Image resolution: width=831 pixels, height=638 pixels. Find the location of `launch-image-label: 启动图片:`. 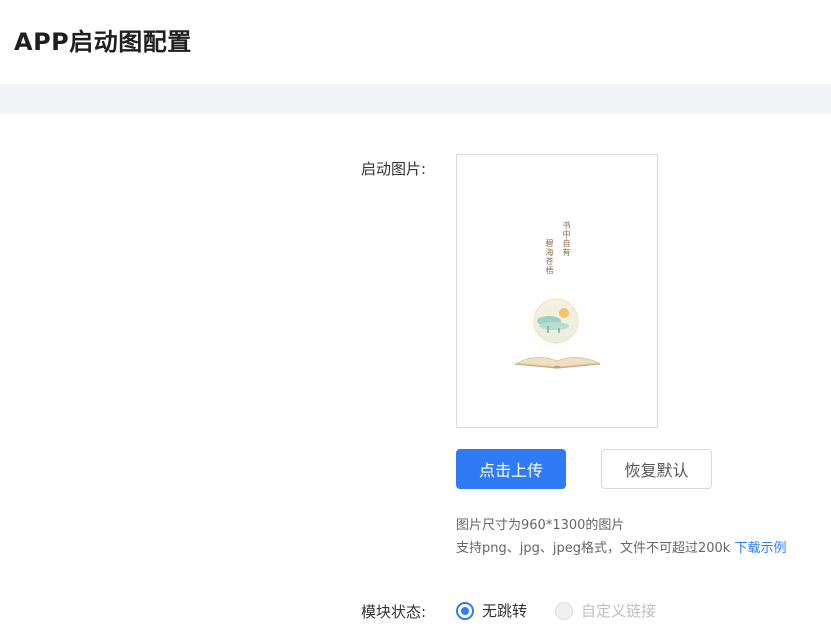

launch-image-label: 启动图片: is located at coordinates (393, 169).